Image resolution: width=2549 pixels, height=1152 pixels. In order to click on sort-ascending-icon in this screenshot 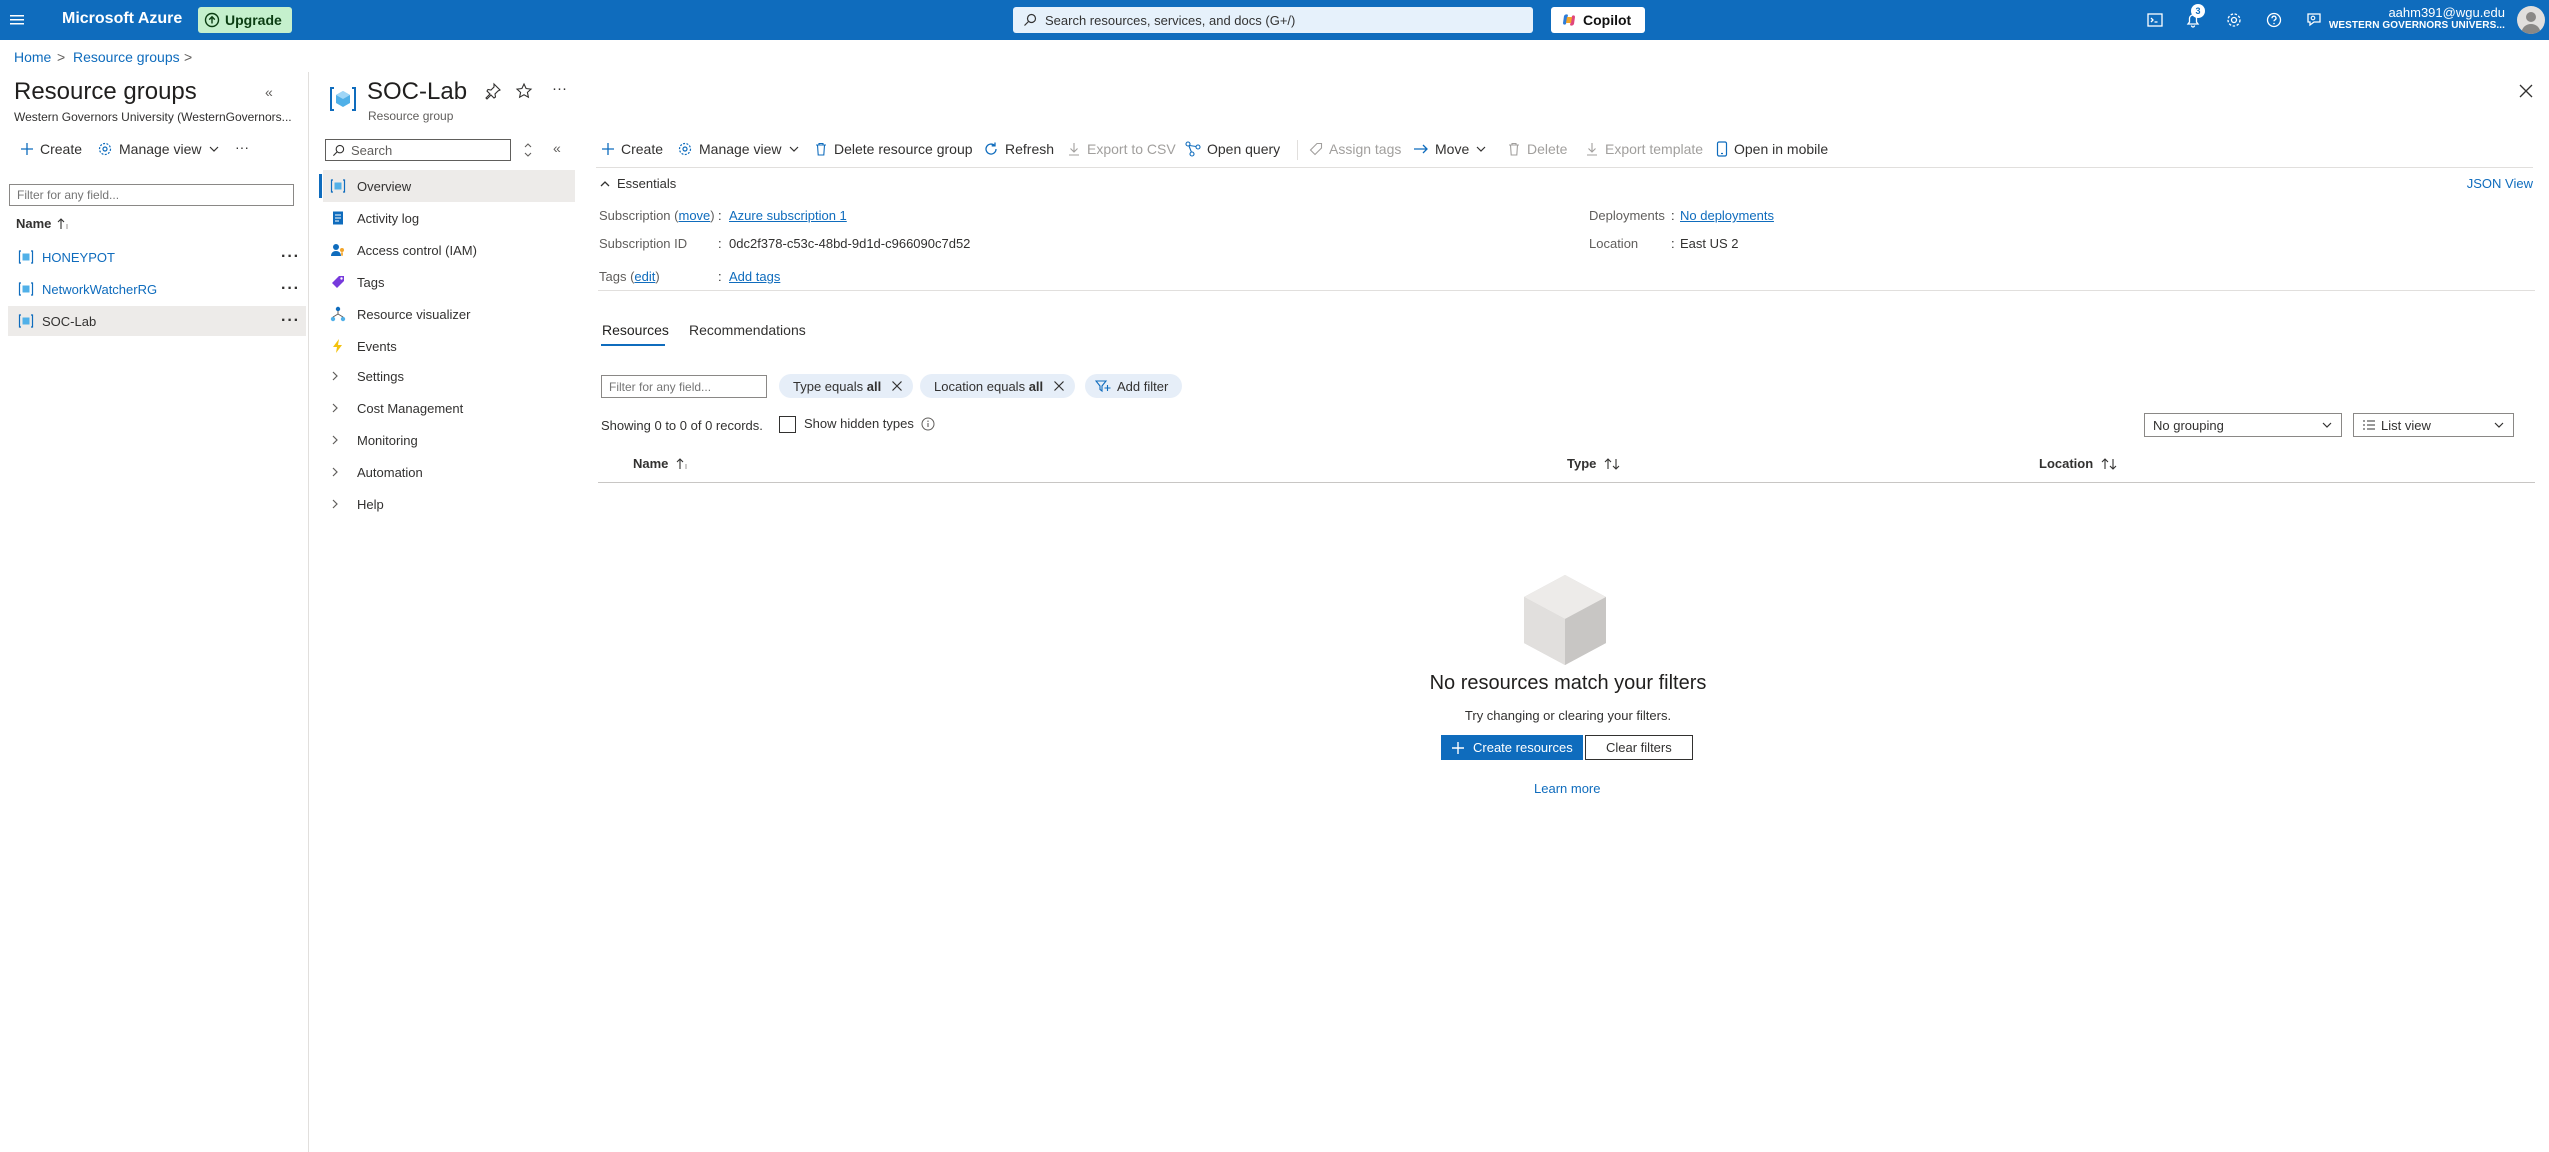, I will do `click(683, 463)`.